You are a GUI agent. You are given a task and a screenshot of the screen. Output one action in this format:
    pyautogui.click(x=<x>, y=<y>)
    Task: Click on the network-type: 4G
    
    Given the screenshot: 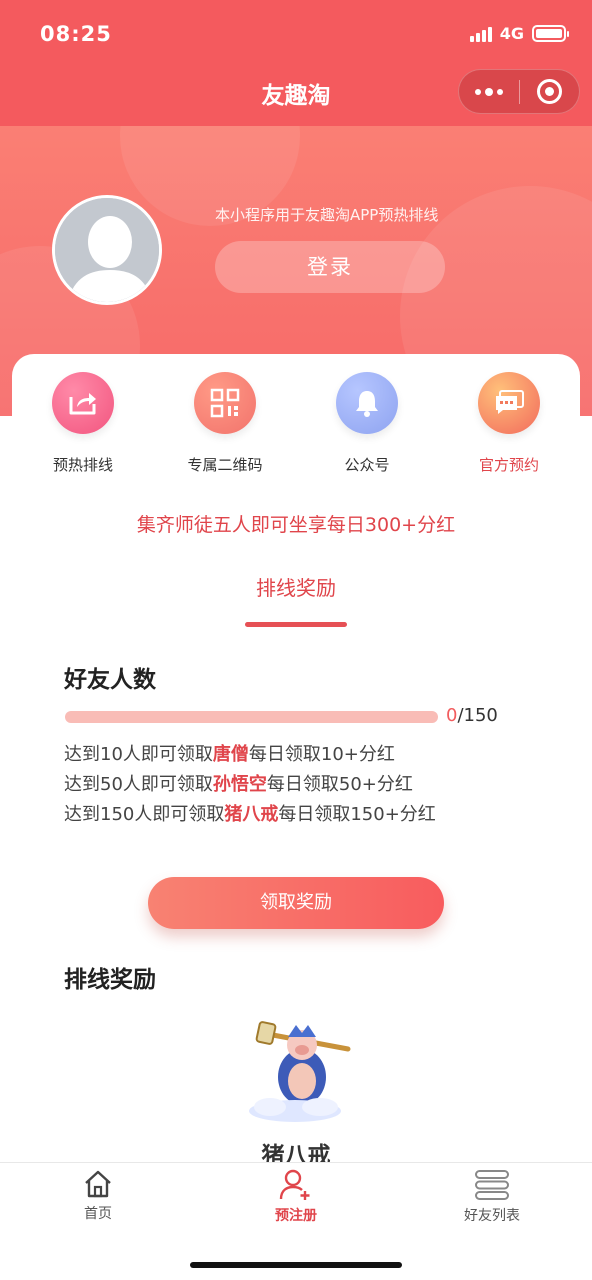 What is the action you would take?
    pyautogui.click(x=511, y=33)
    